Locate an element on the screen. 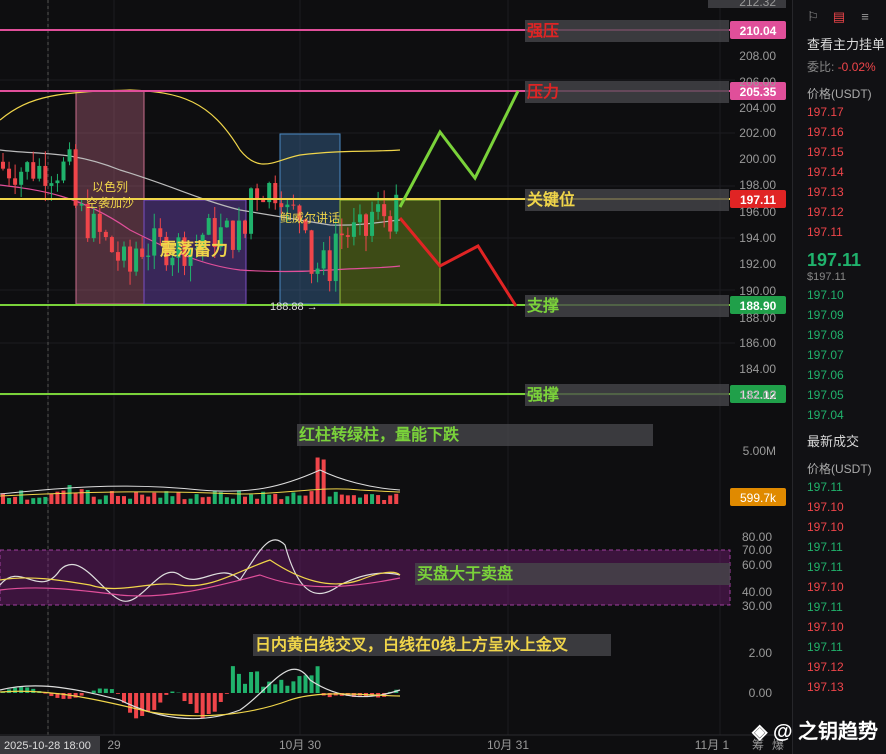 Image resolution: width=886 pixels, height=754 pixels. bid-row: 197.07 is located at coordinates (825, 355).